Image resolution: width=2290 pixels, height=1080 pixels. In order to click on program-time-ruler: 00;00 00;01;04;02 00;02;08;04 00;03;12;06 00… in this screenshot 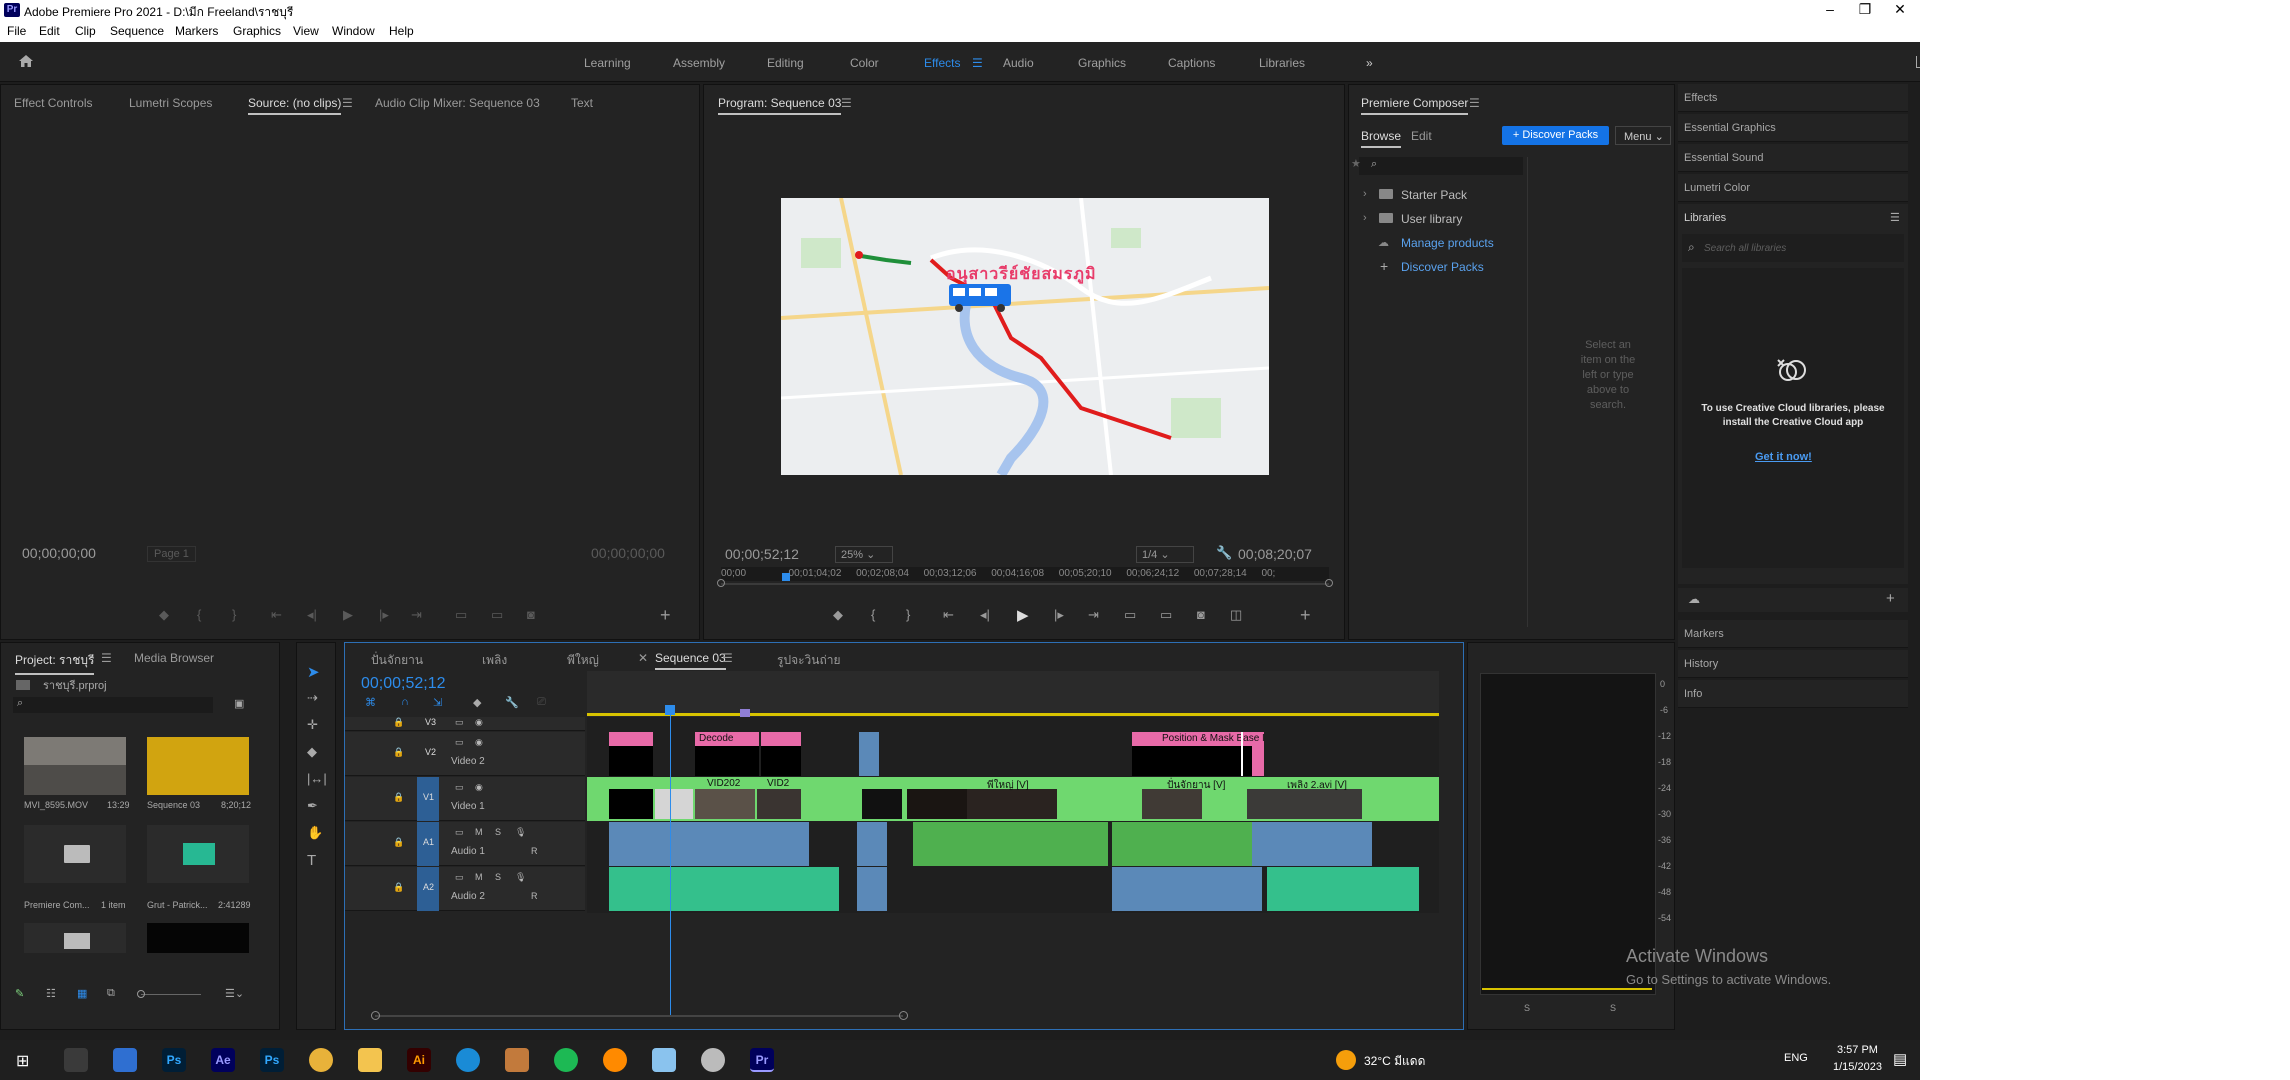, I will do `click(1025, 574)`.